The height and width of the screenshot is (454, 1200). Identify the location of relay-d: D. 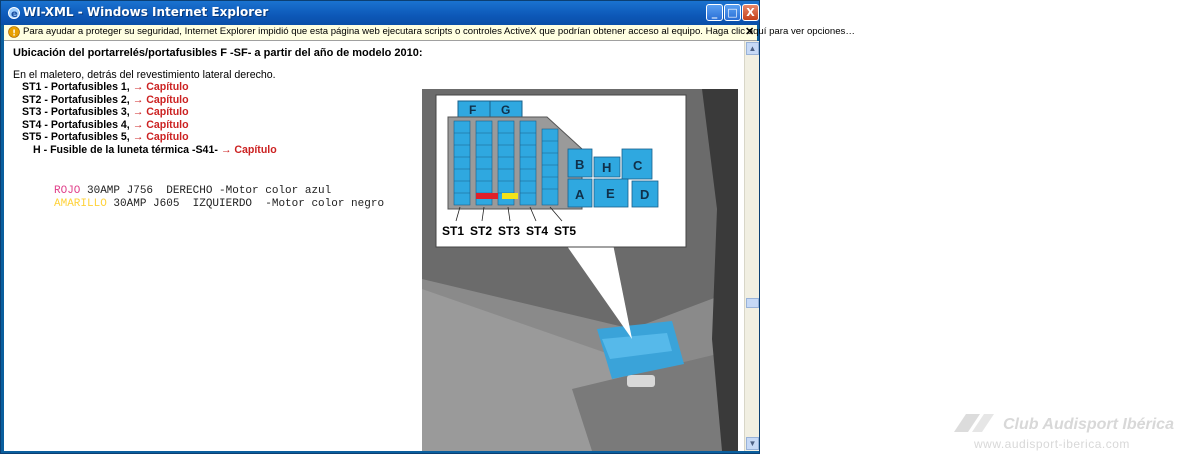
(644, 194).